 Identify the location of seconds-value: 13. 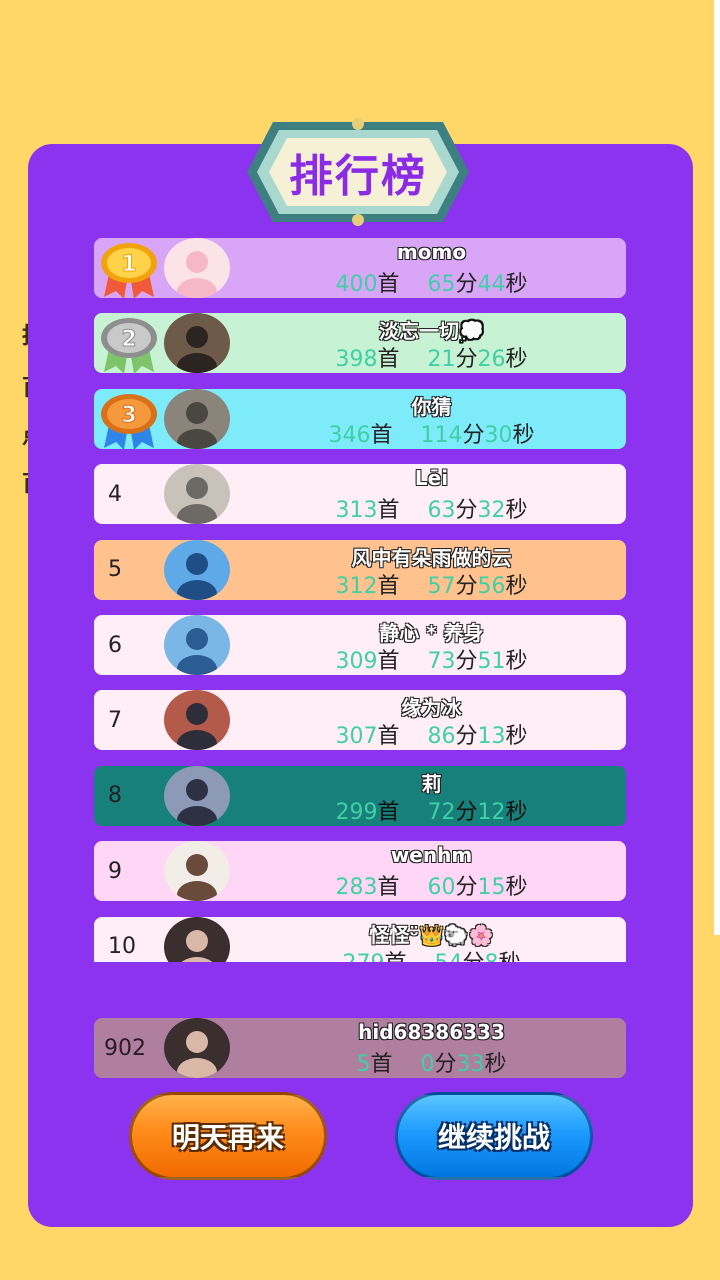
(491, 737).